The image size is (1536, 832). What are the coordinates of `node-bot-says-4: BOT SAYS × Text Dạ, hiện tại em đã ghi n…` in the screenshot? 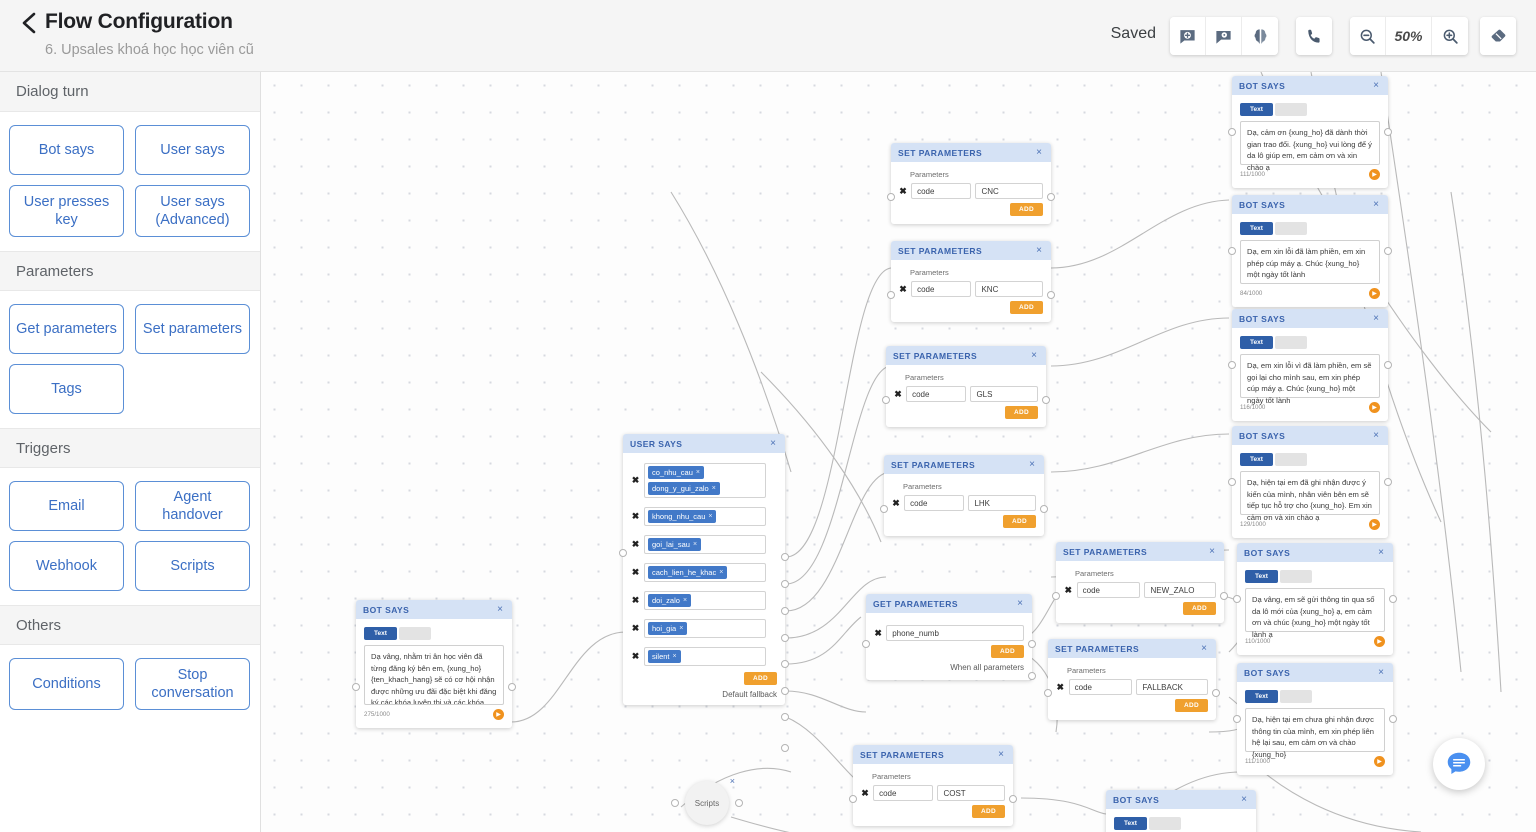 It's located at (1310, 482).